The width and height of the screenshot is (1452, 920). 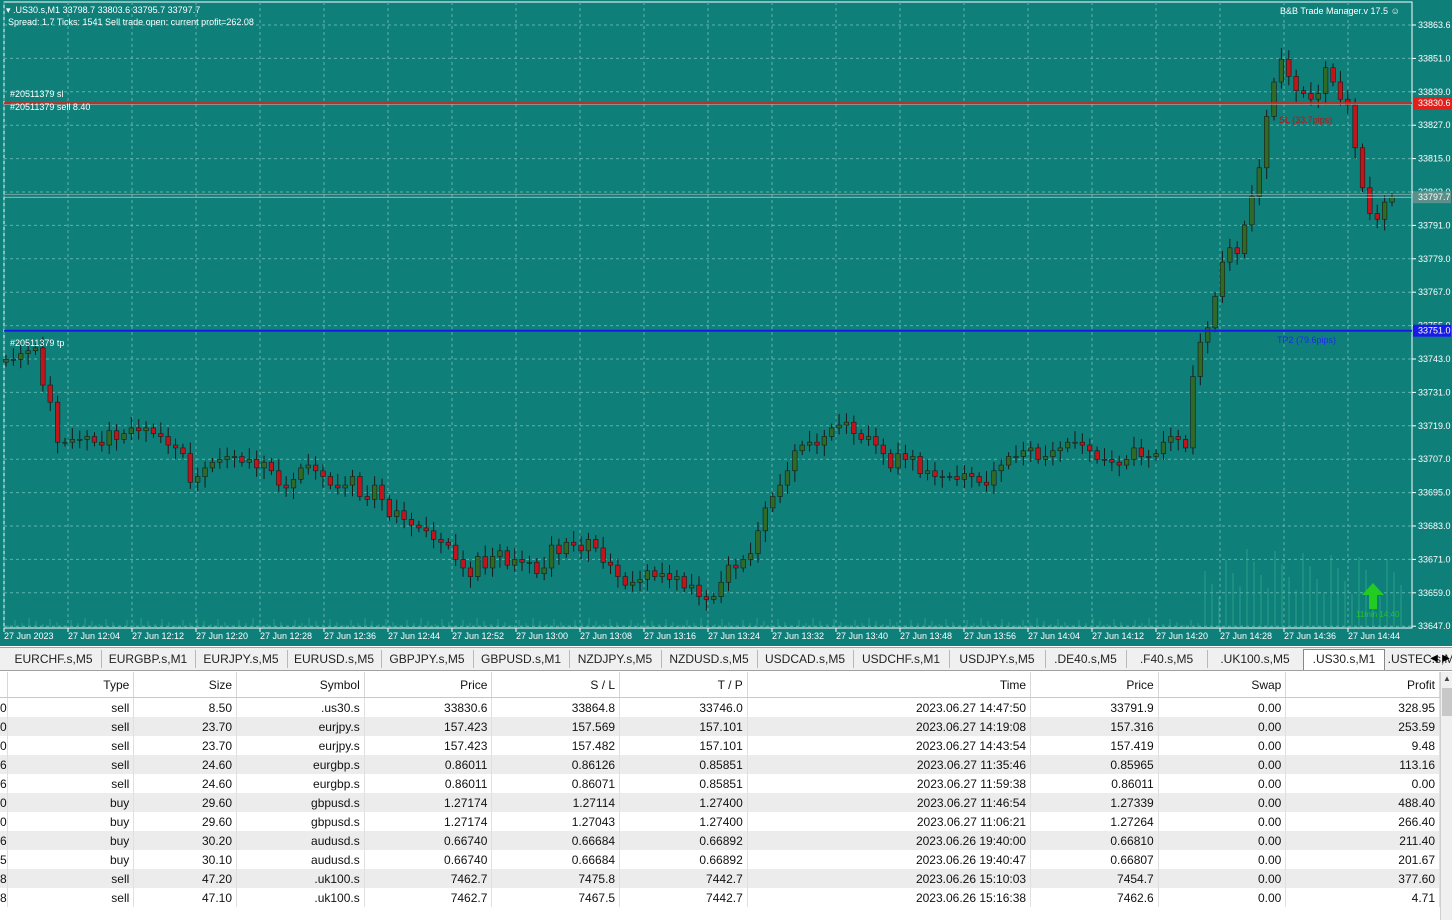 What do you see at coordinates (1434, 58) in the screenshot?
I see `price-axis-label: 33851.0` at bounding box center [1434, 58].